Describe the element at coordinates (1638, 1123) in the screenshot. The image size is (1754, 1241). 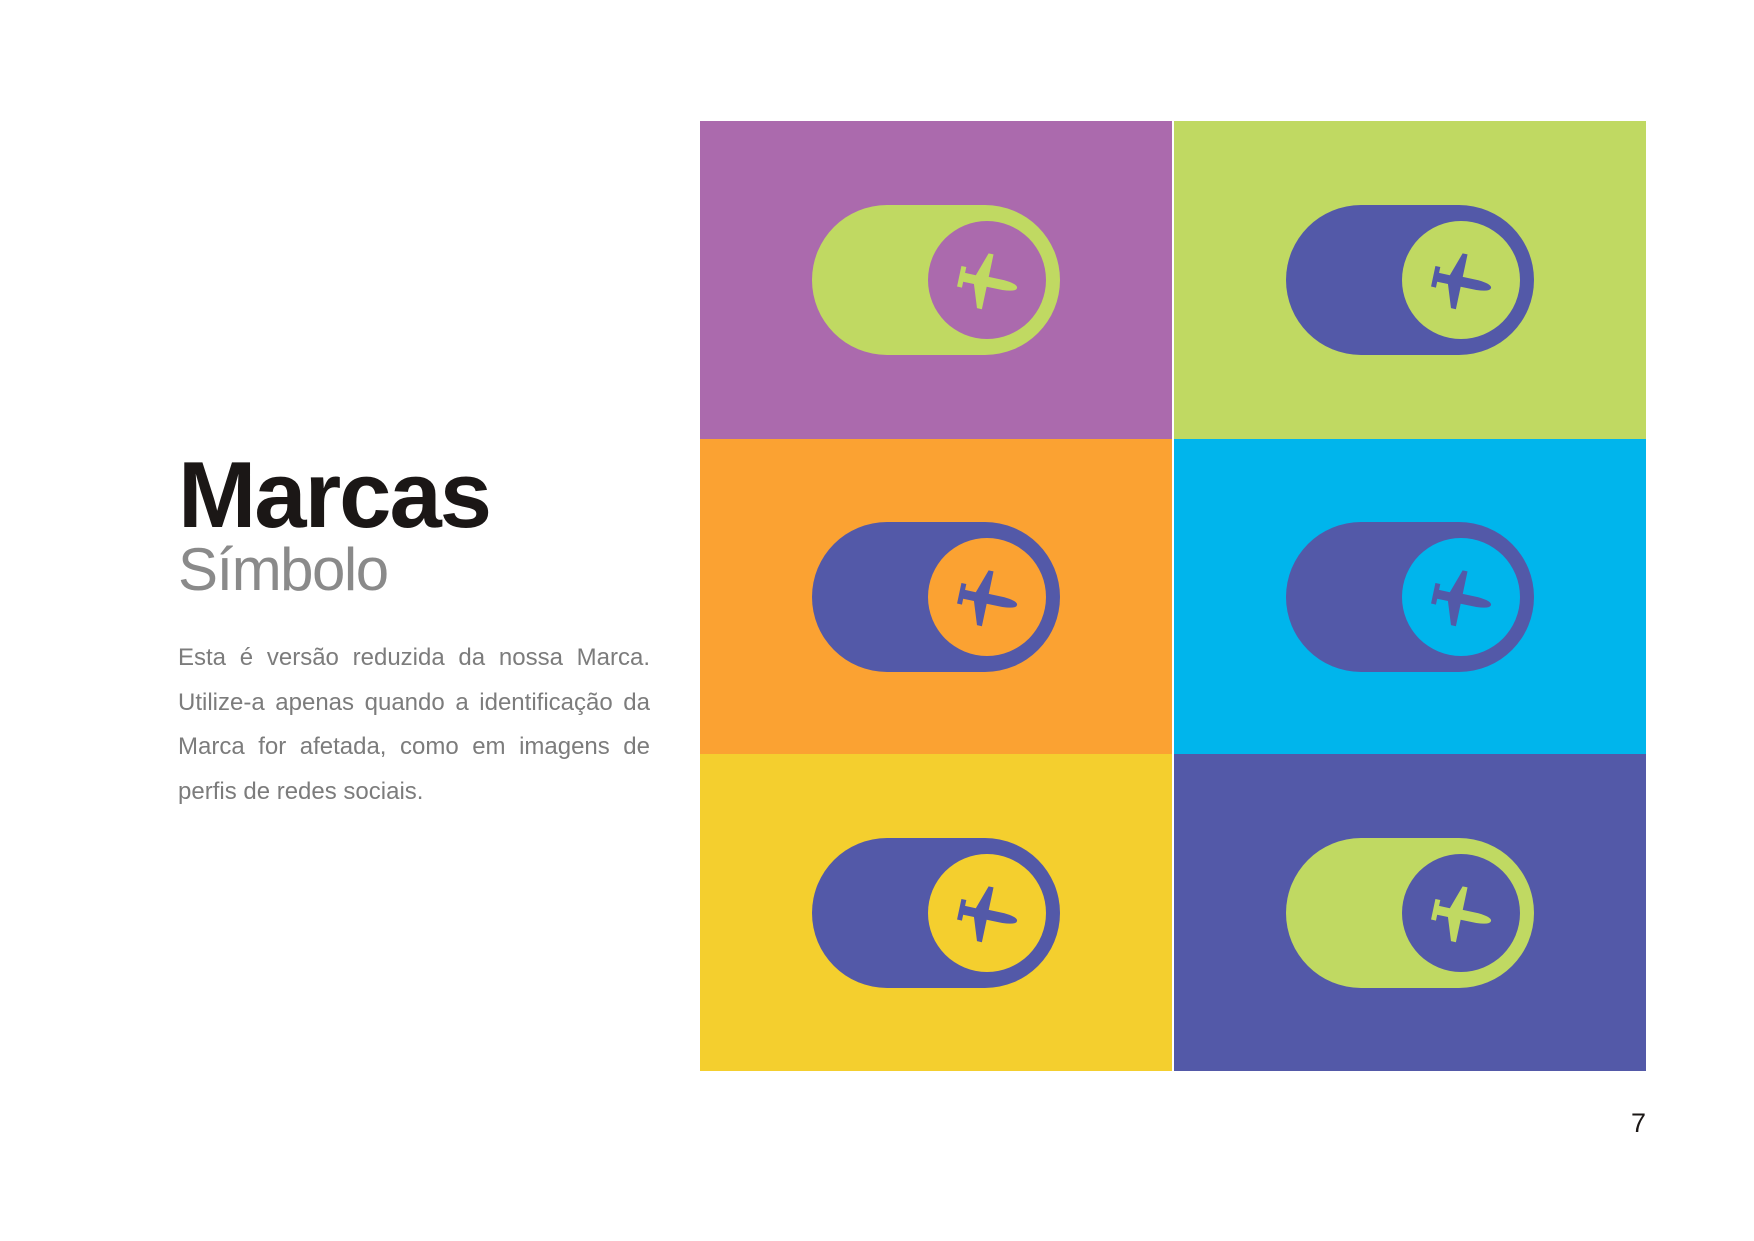
I see `page-number: 7` at that location.